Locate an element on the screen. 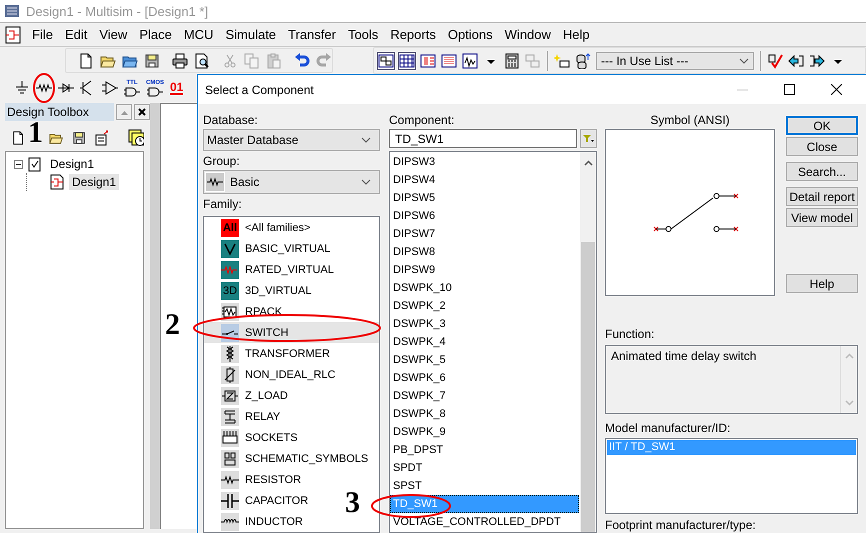 This screenshot has height=533, width=866. component-item: DSWPK_5 is located at coordinates (484, 360).